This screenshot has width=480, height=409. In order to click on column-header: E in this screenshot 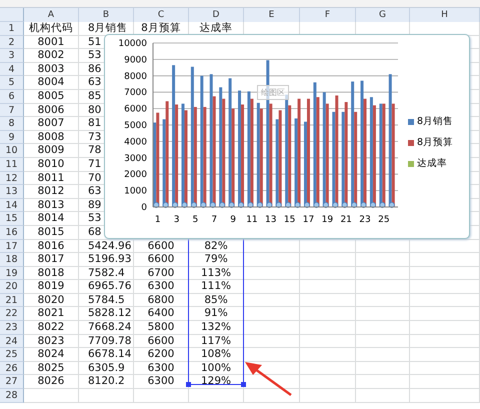, I will do `click(272, 15)`.